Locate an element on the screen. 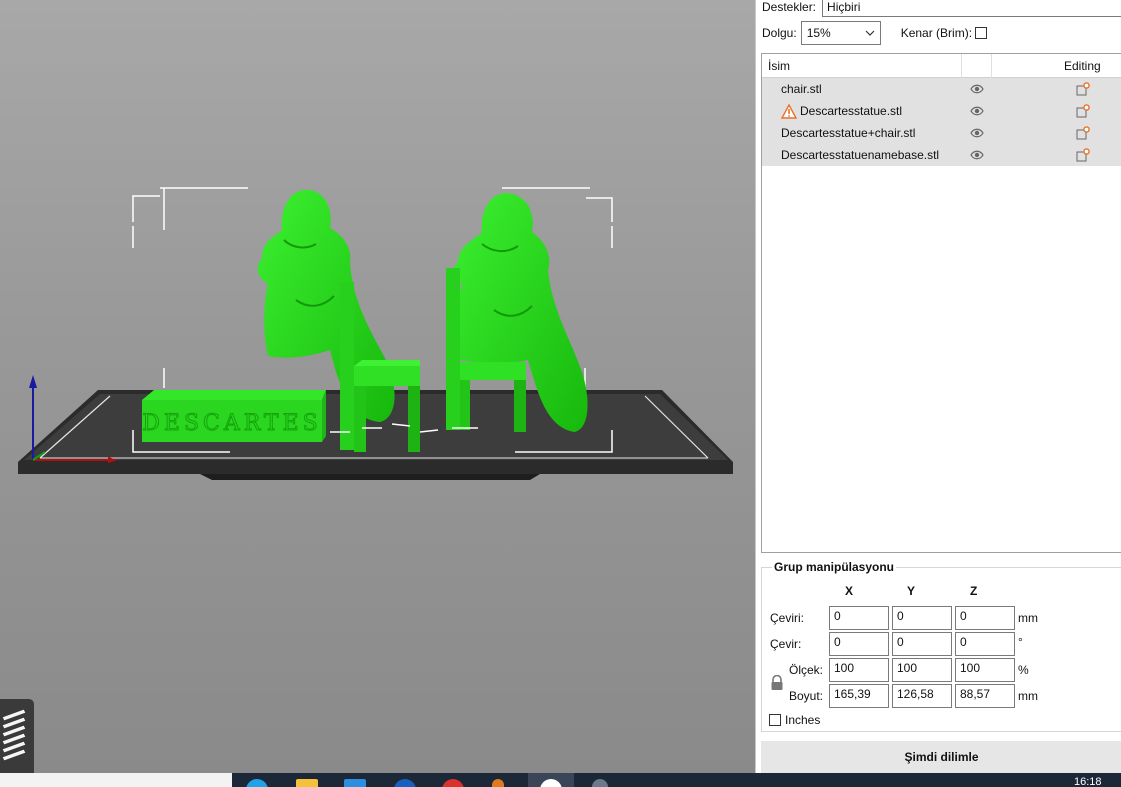  active-app-highlight is located at coordinates (551, 780).